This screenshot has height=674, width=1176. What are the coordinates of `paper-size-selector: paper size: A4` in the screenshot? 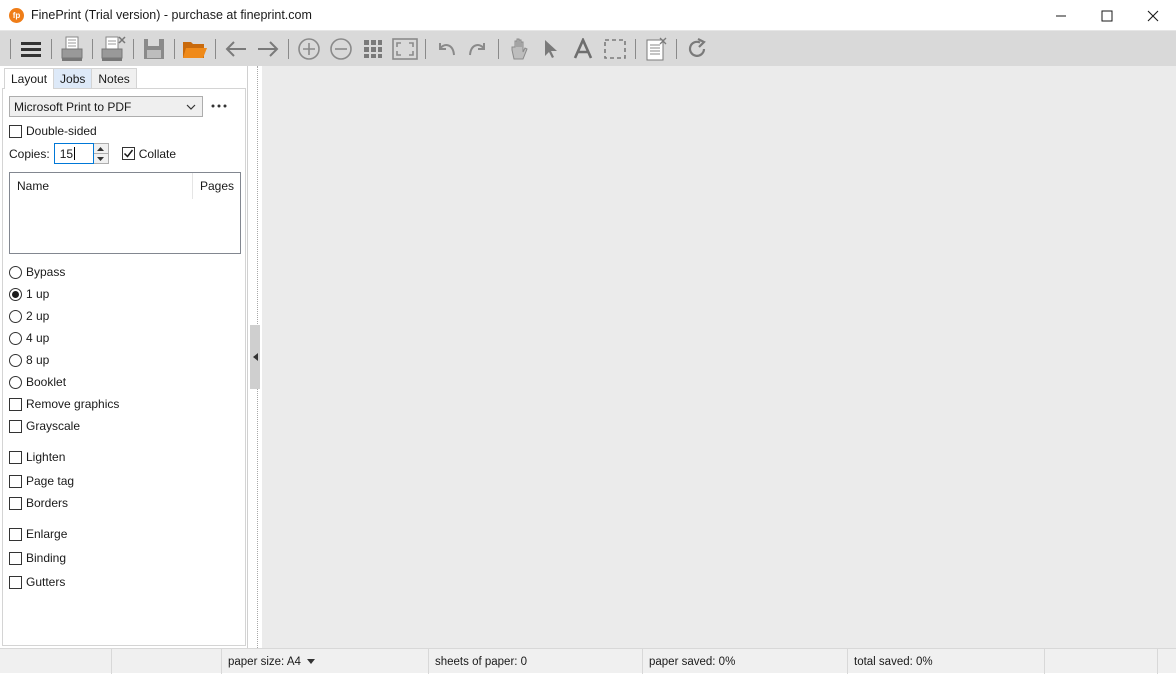 It's located at (325, 661).